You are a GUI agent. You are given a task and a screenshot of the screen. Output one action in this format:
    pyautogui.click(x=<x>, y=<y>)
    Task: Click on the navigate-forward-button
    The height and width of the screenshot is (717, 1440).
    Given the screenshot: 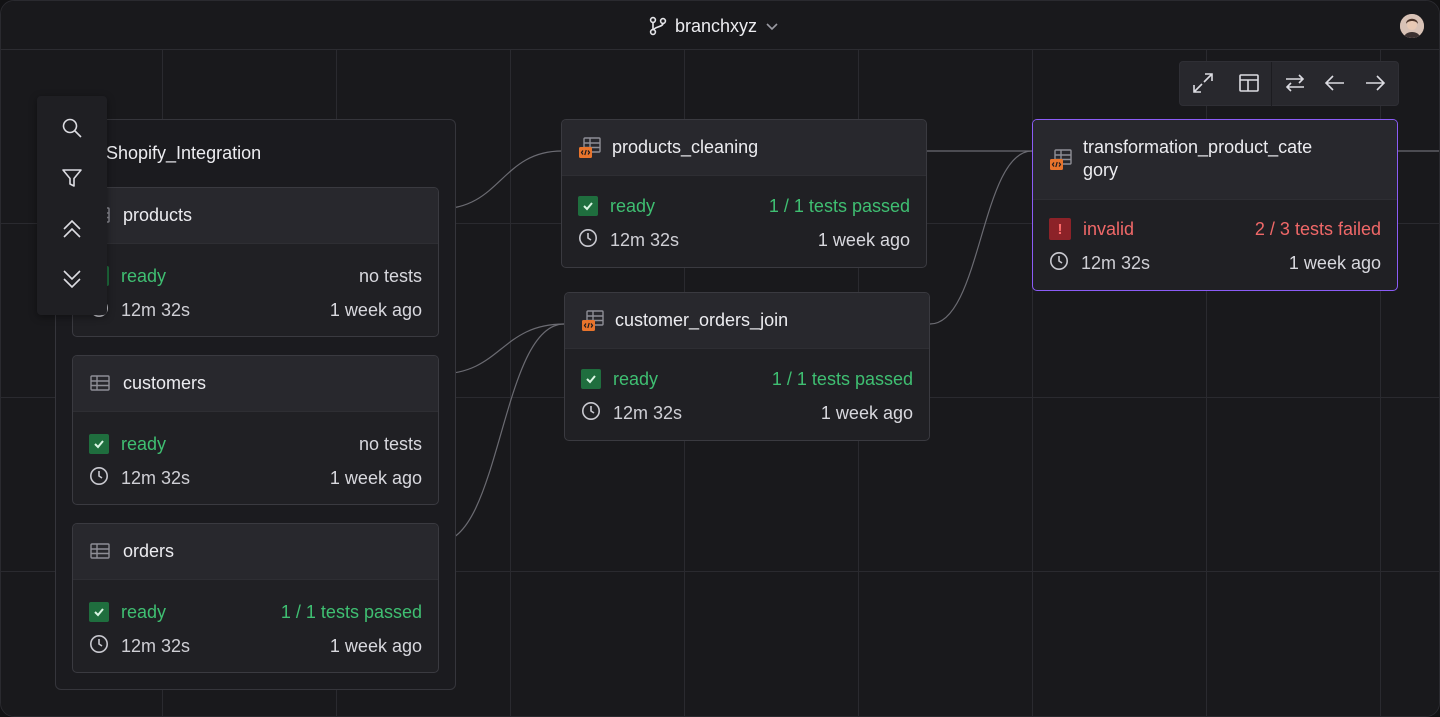 What is the action you would take?
    pyautogui.click(x=1375, y=85)
    